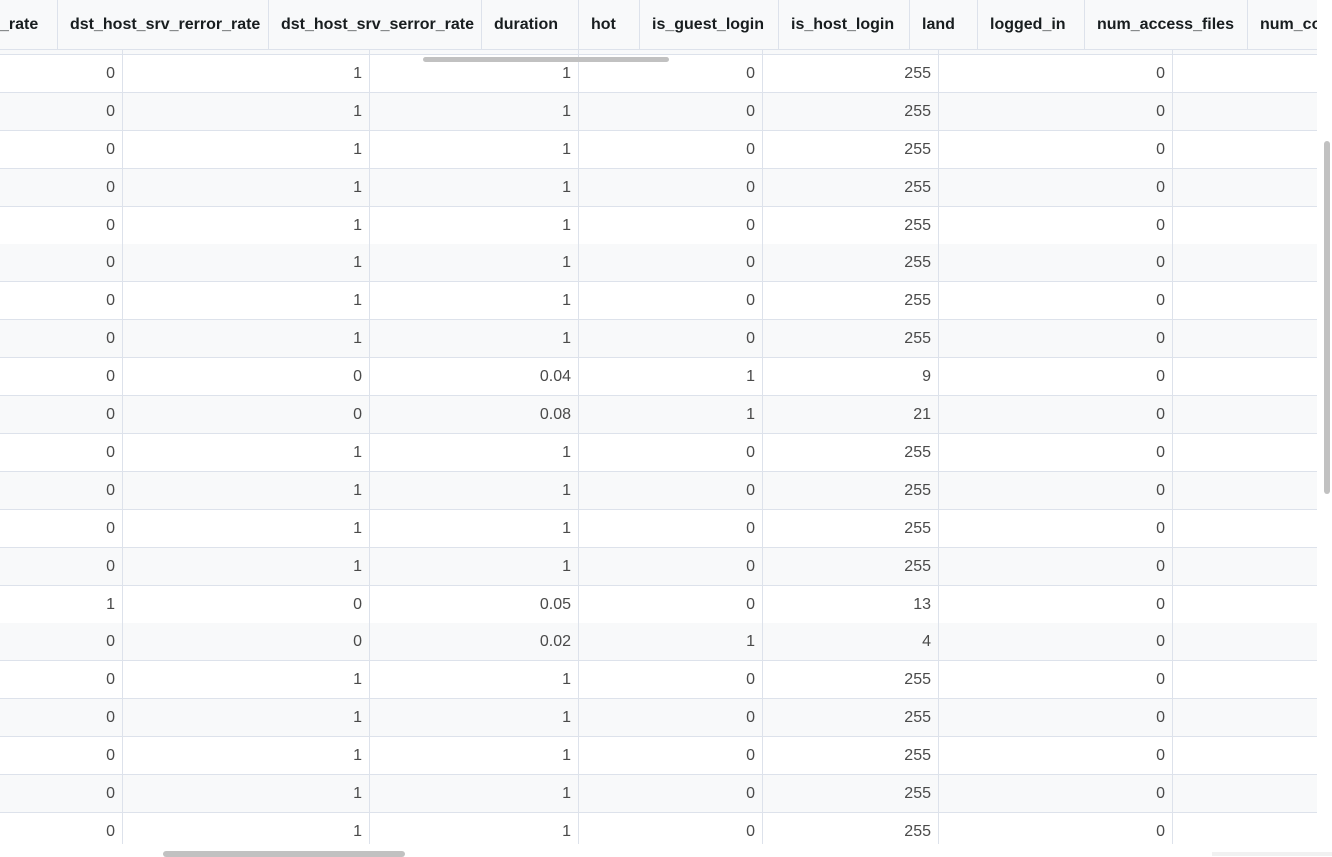  What do you see at coordinates (1327, 317) in the screenshot?
I see `vertical-scrollbar-thumb` at bounding box center [1327, 317].